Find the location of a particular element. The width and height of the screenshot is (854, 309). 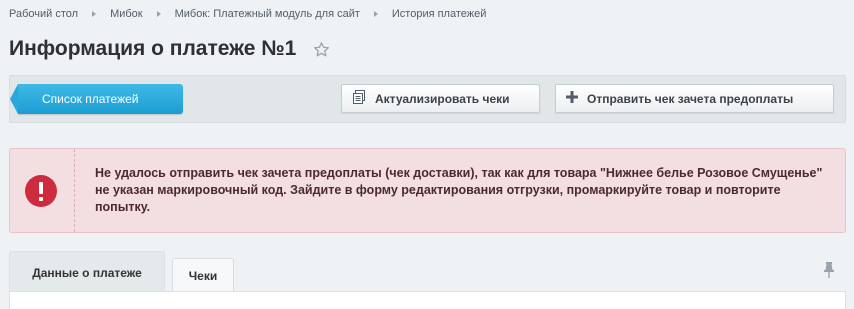

update-receipts-label: Актуализировать чеки is located at coordinates (442, 98).